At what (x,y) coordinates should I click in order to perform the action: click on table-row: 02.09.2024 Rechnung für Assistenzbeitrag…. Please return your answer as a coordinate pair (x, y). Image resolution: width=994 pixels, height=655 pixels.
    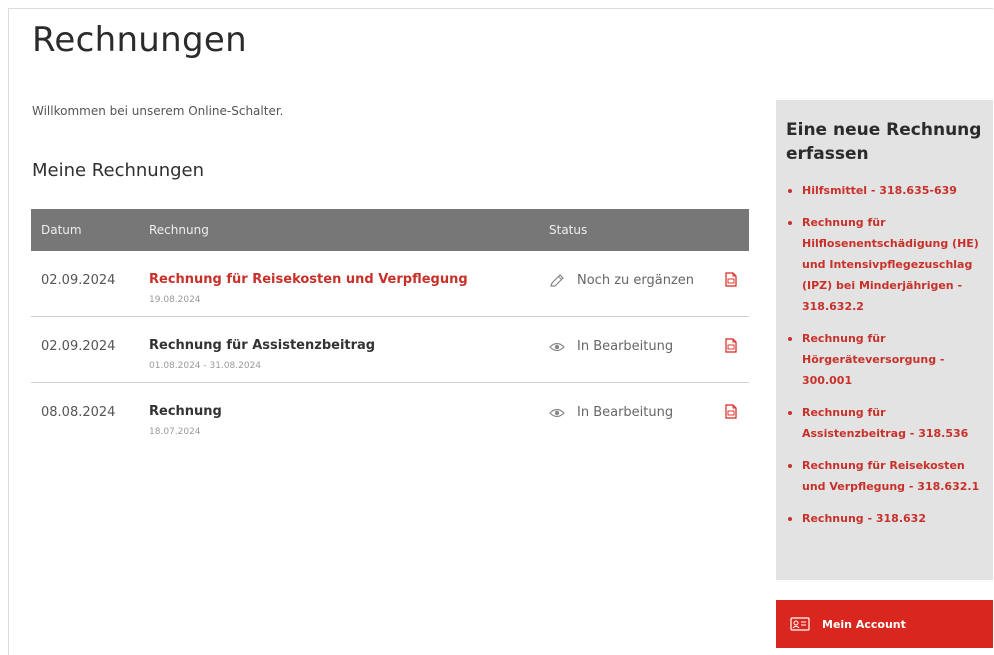
    Looking at the image, I should click on (390, 350).